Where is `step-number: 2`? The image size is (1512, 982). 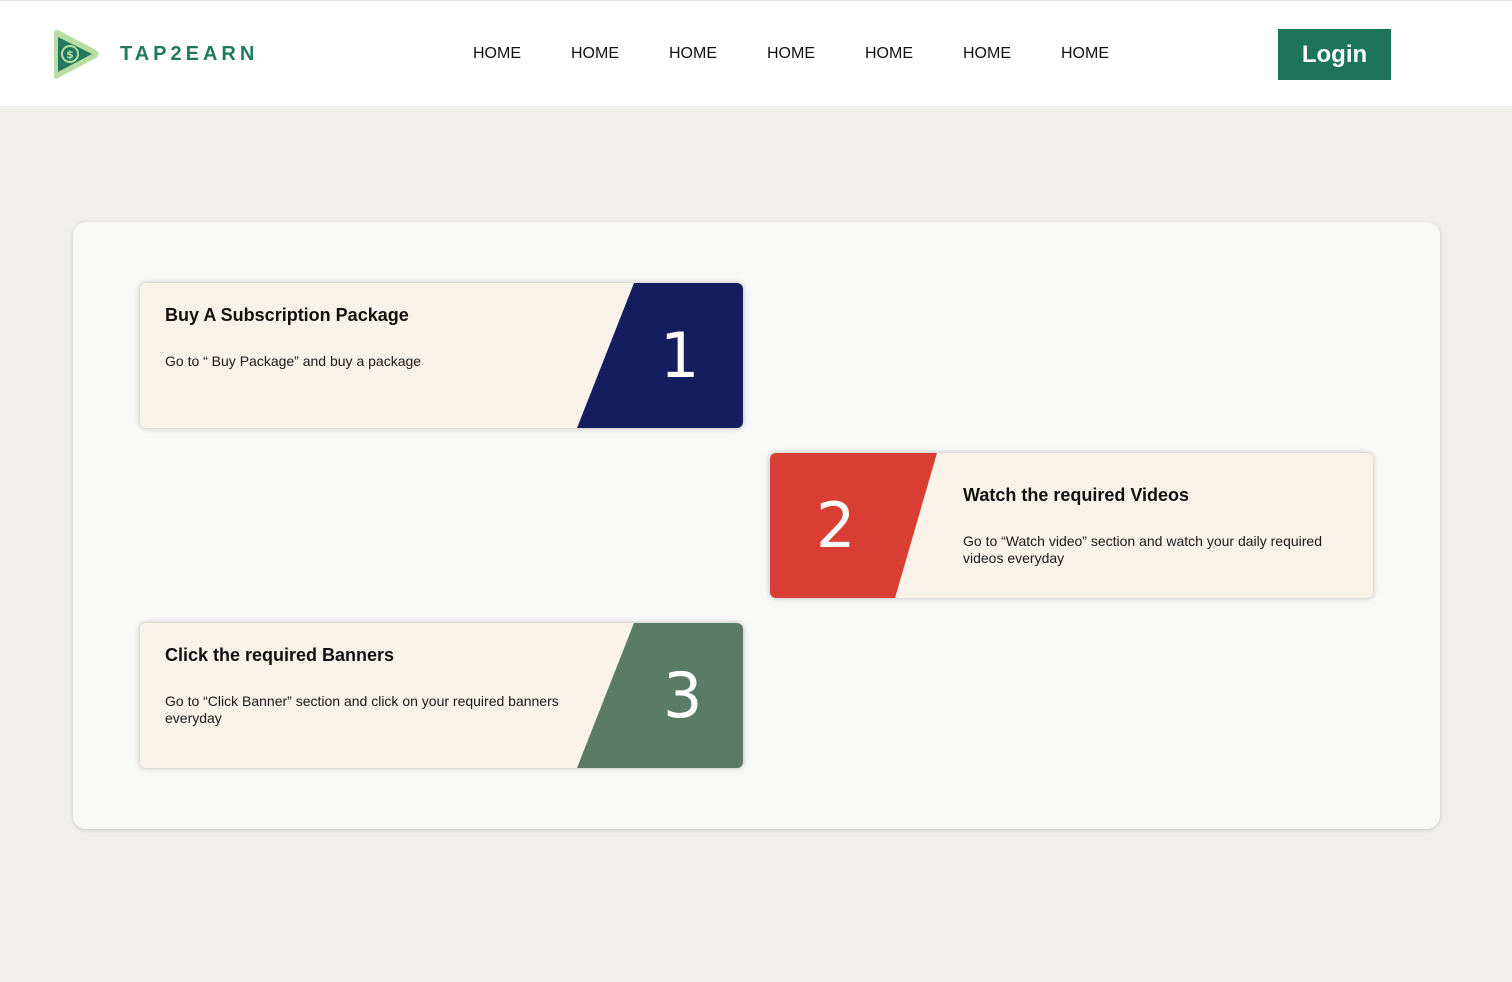
step-number: 2 is located at coordinates (836, 525).